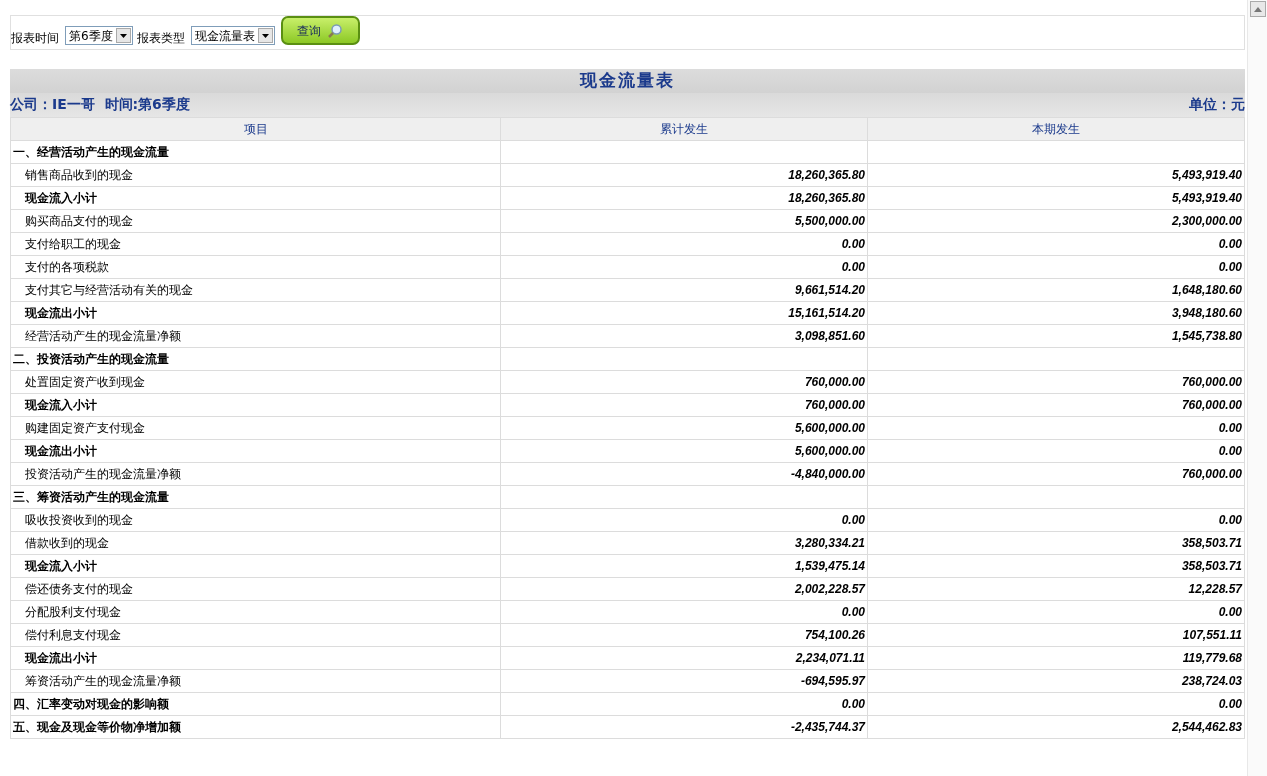  What do you see at coordinates (255, 359) in the screenshot?
I see `item-cell: 二、投资活动产生的现金流量` at bounding box center [255, 359].